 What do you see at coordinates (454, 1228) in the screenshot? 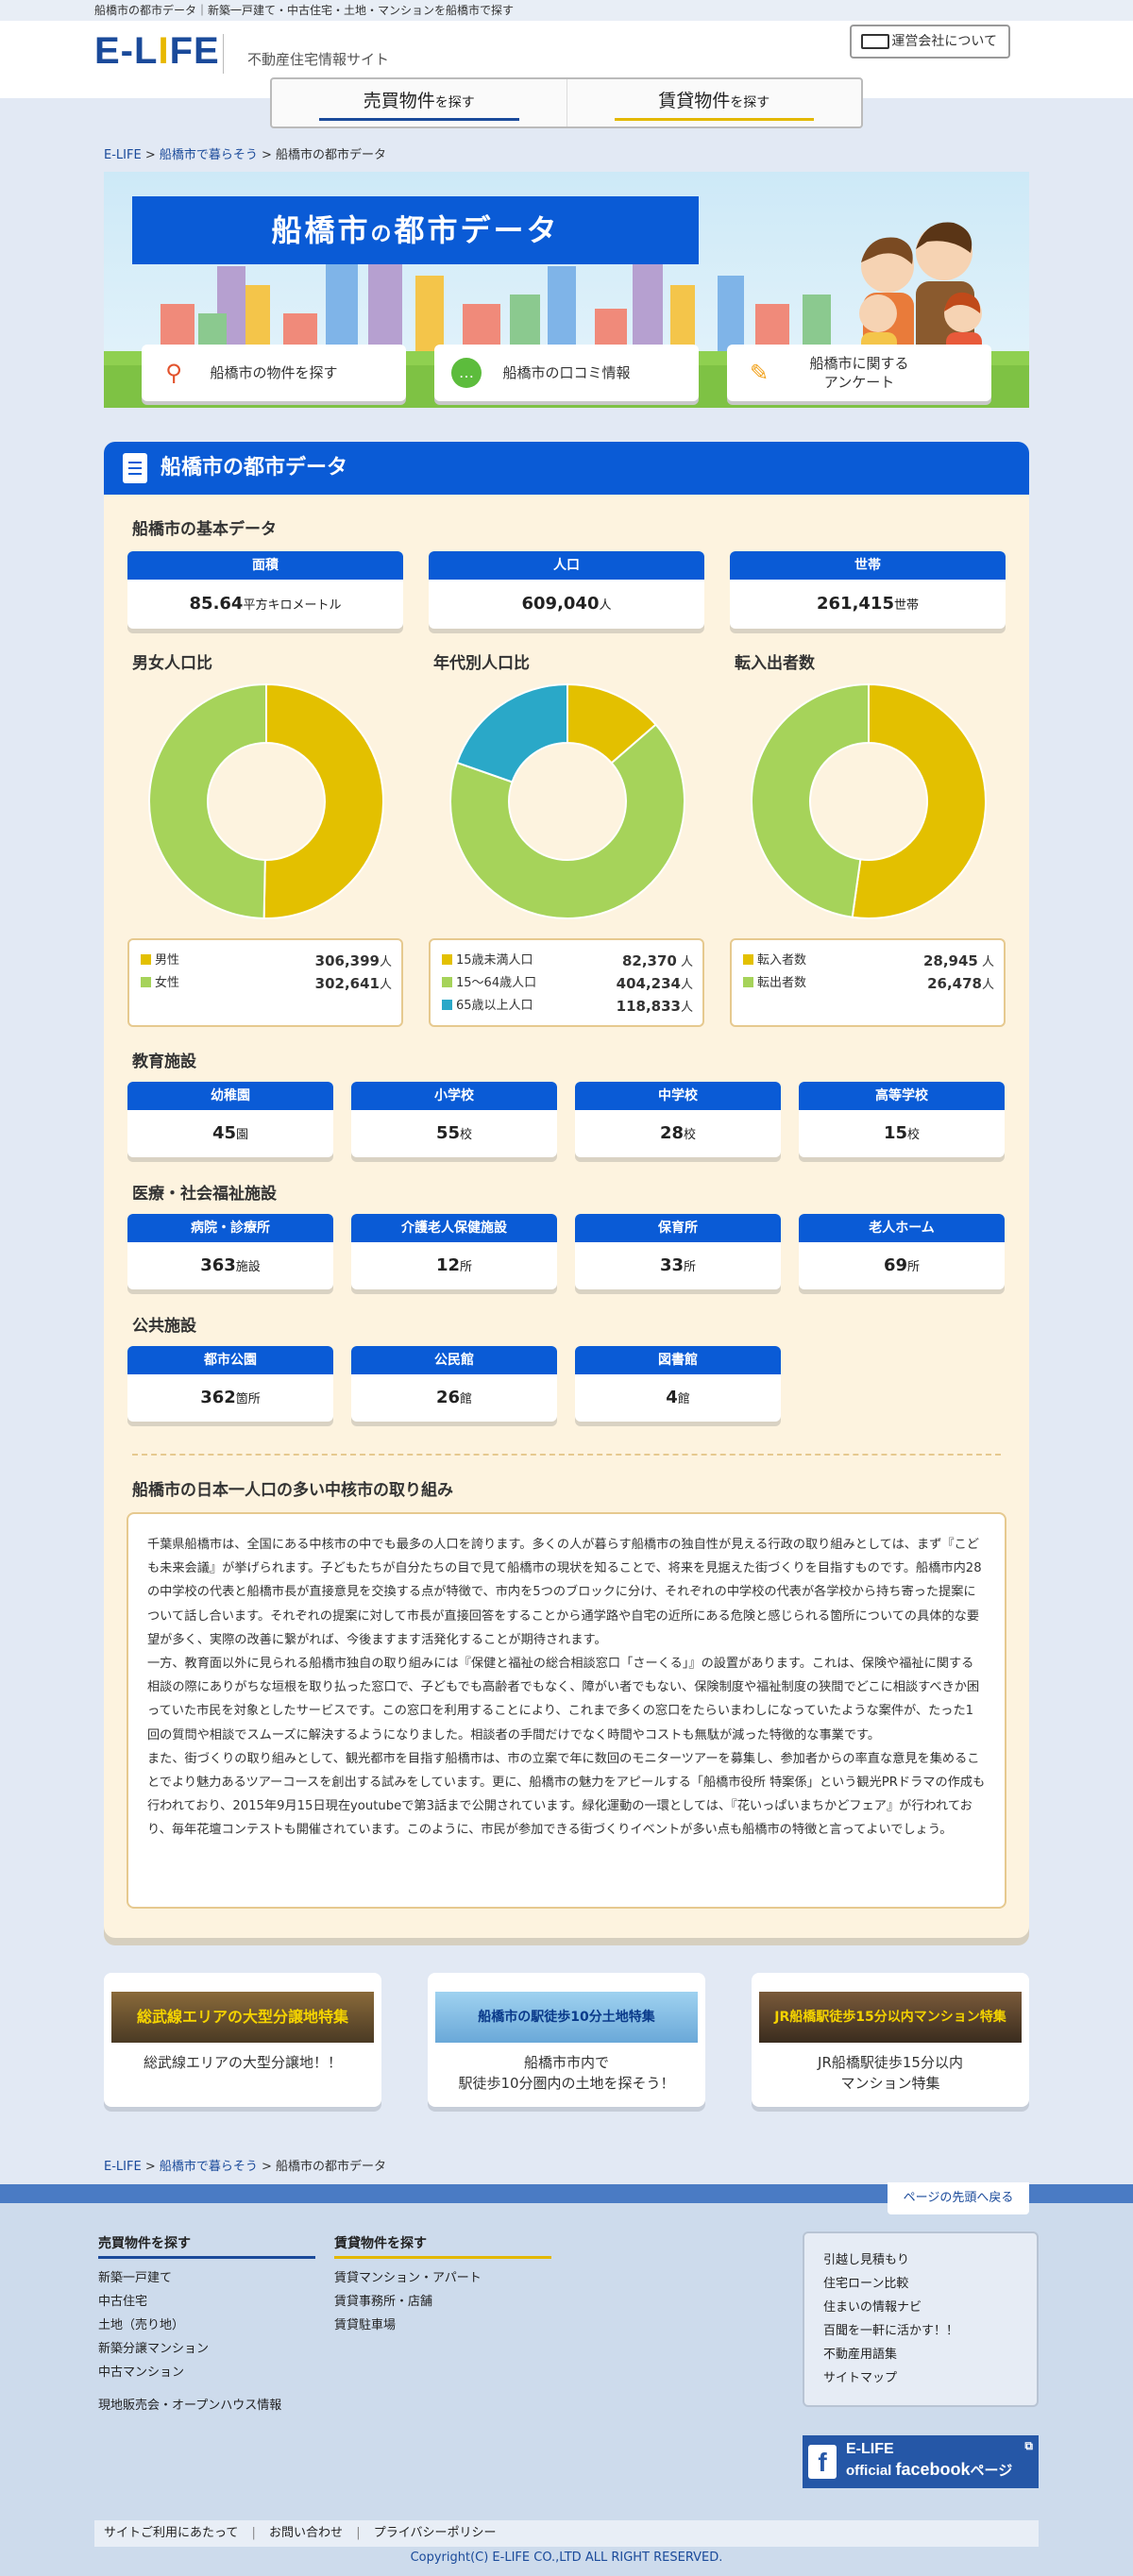
I see `stat-label: 介護老人保健施設` at bounding box center [454, 1228].